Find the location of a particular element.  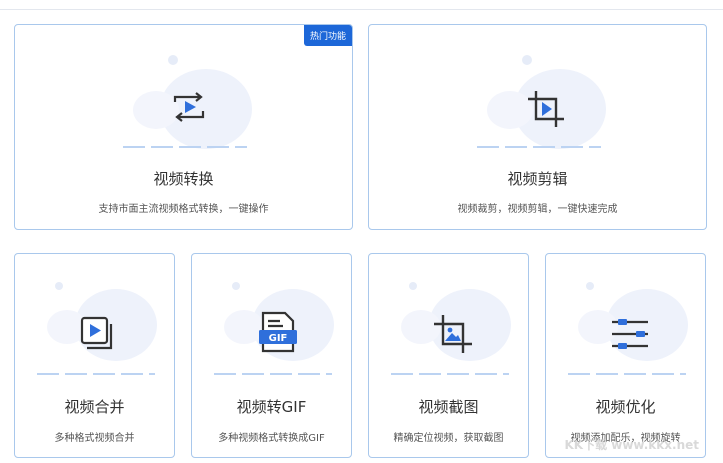

video-optimize-card: 视频优化 视频添加配乐，视频旋转 KK下载 www.kkx.net is located at coordinates (625, 355).